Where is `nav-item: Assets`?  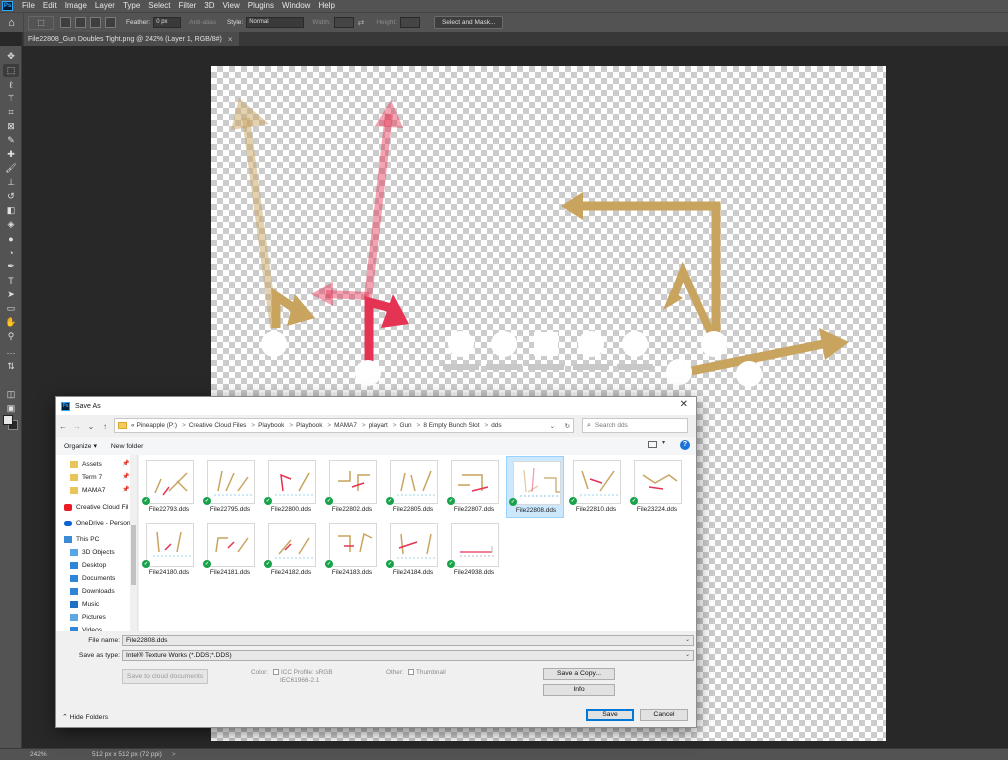
nav-item: Assets is located at coordinates (86, 464).